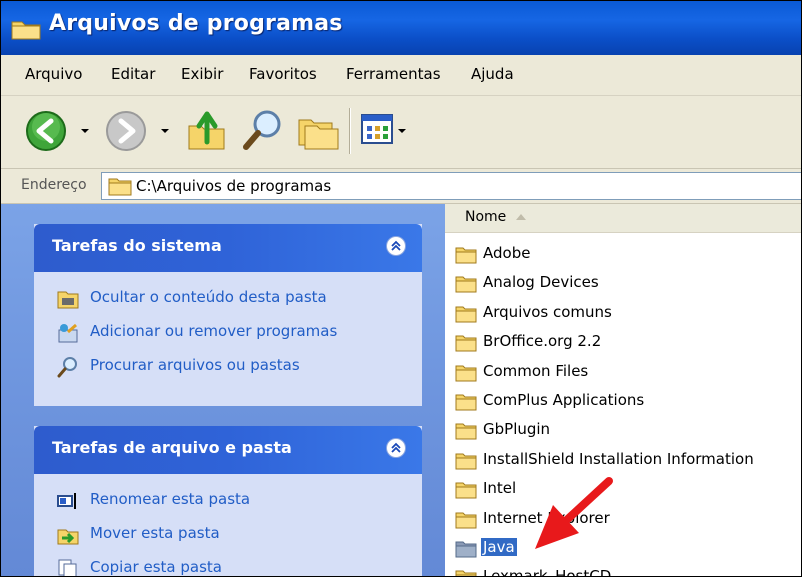  I want to click on back-arrow-icon, so click(46, 131).